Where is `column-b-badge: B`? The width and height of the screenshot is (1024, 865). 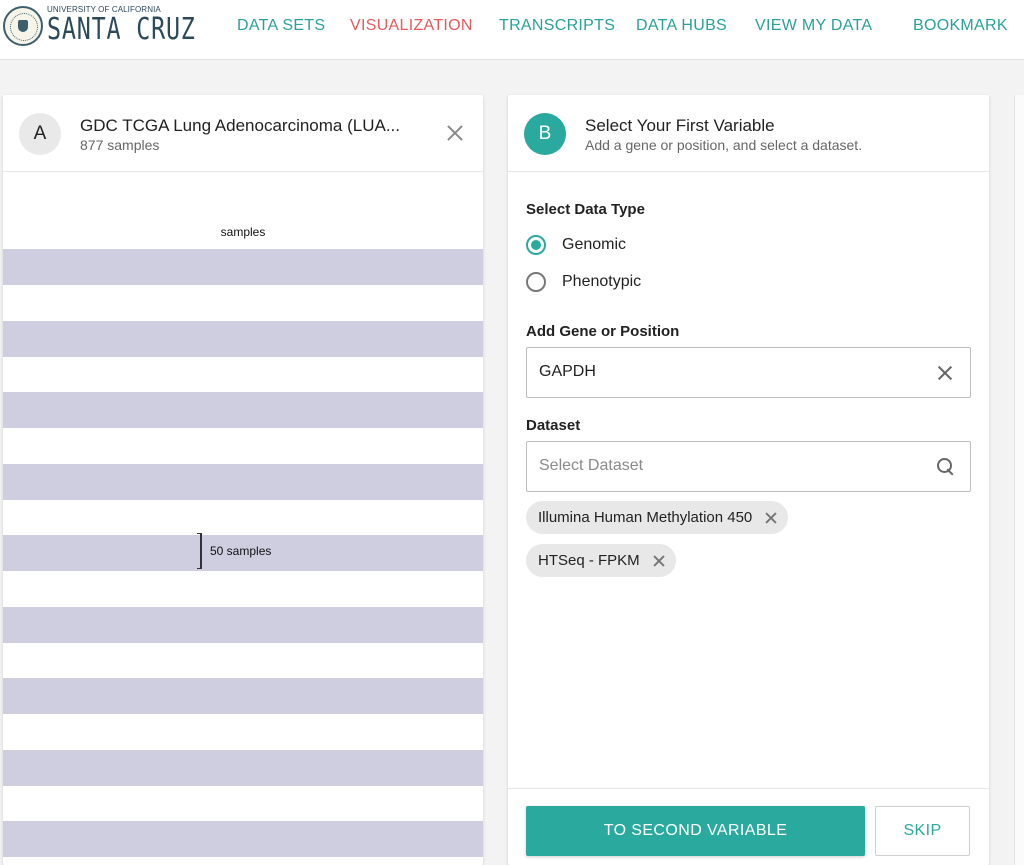 column-b-badge: B is located at coordinates (545, 134).